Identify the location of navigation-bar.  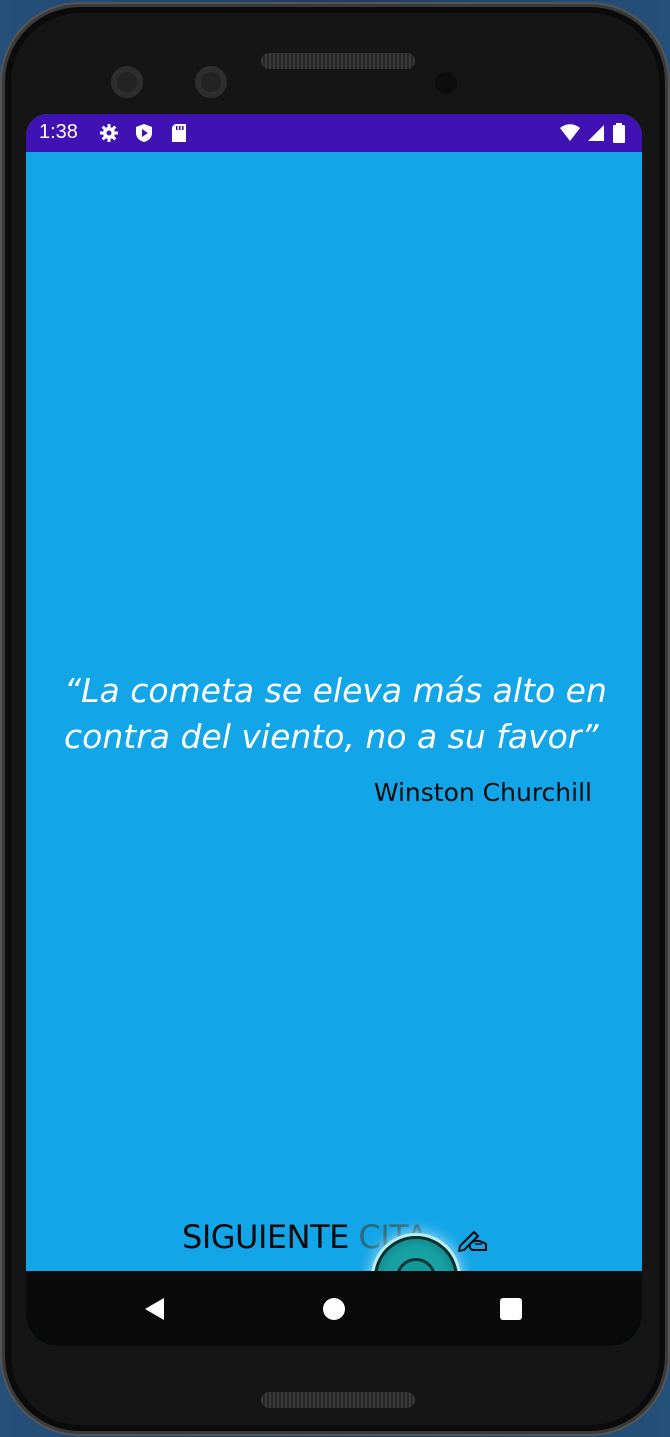
(334, 1308).